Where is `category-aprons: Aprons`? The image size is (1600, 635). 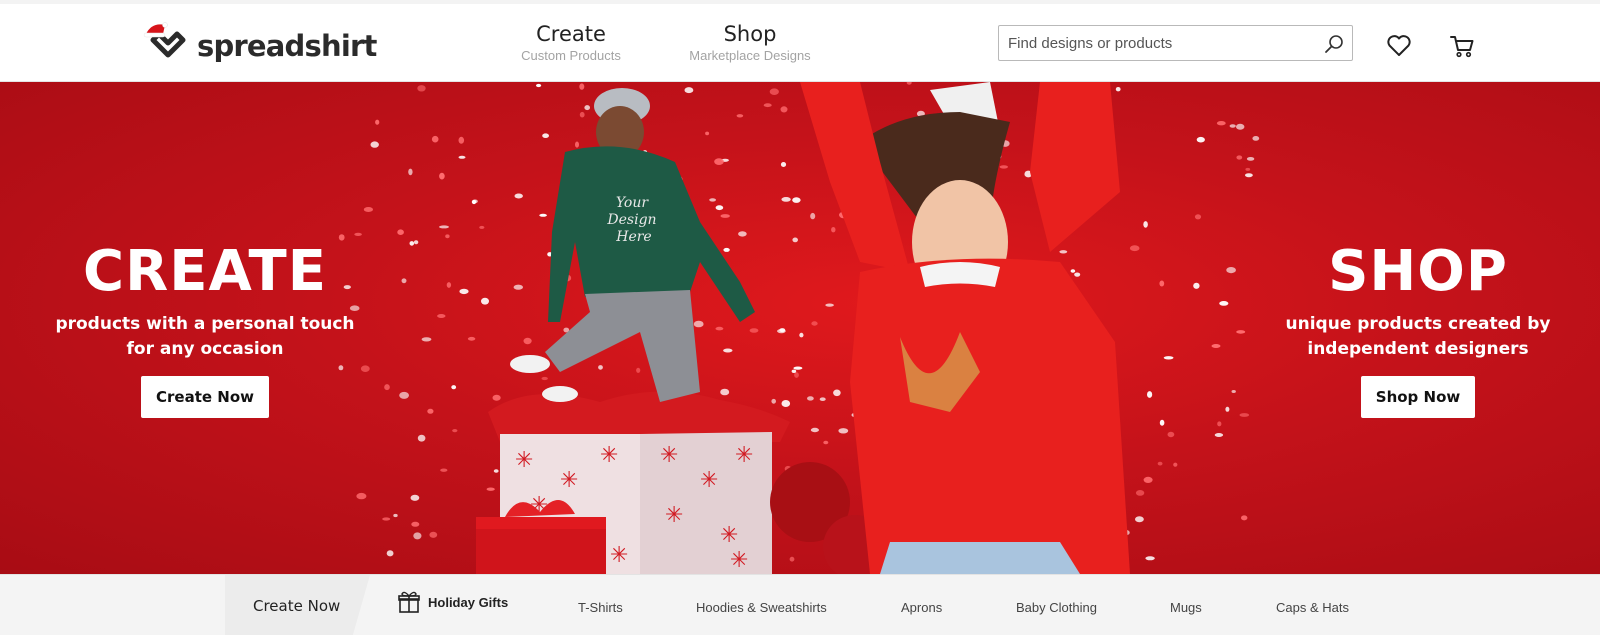 category-aprons: Aprons is located at coordinates (921, 607).